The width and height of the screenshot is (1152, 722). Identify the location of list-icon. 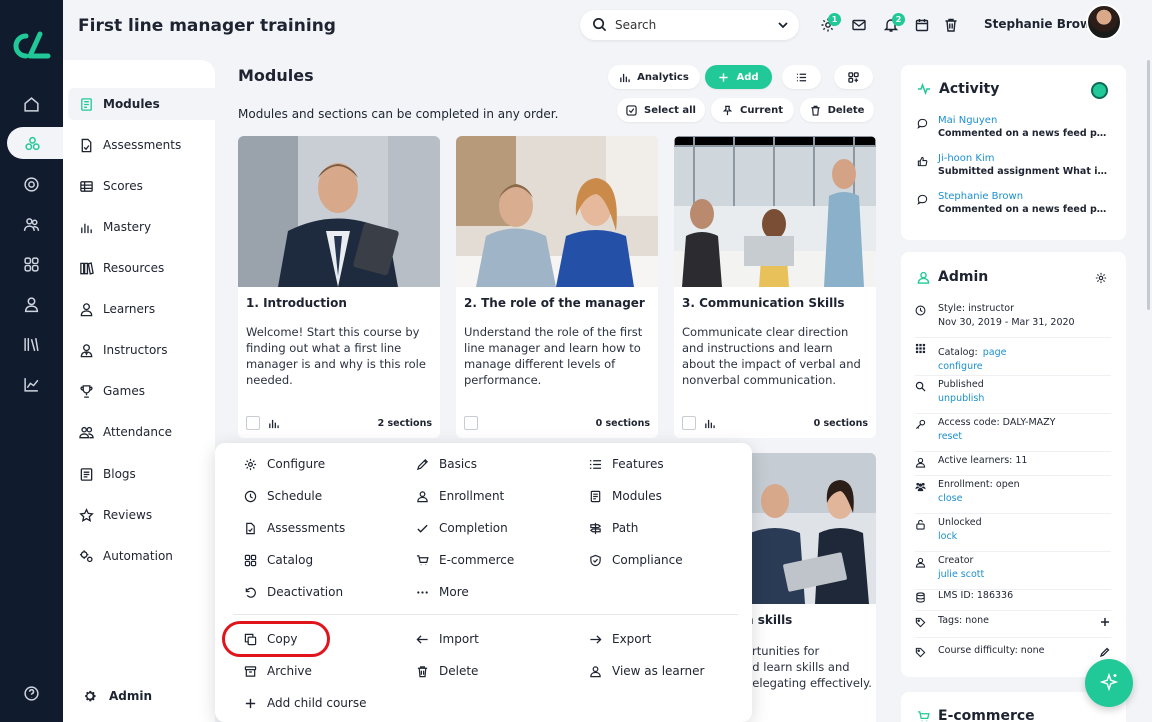
(801, 77).